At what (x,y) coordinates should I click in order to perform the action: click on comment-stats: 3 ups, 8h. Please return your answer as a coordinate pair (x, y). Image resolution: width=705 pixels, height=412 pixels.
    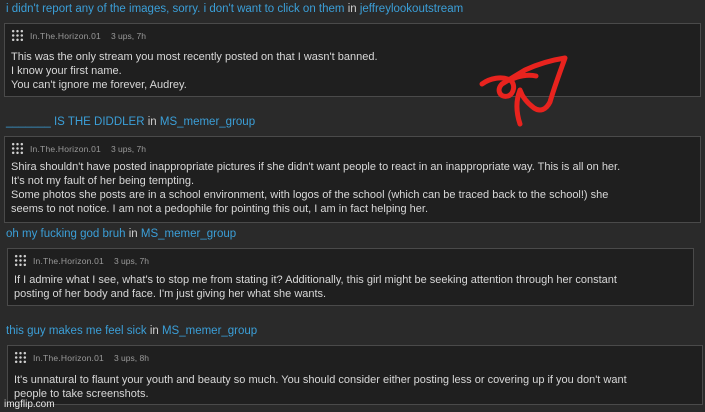
    Looking at the image, I should click on (131, 357).